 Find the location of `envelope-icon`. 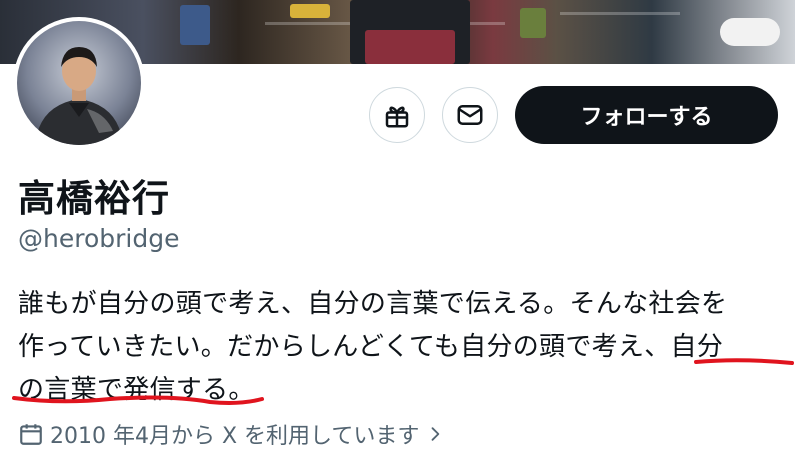

envelope-icon is located at coordinates (470, 115).